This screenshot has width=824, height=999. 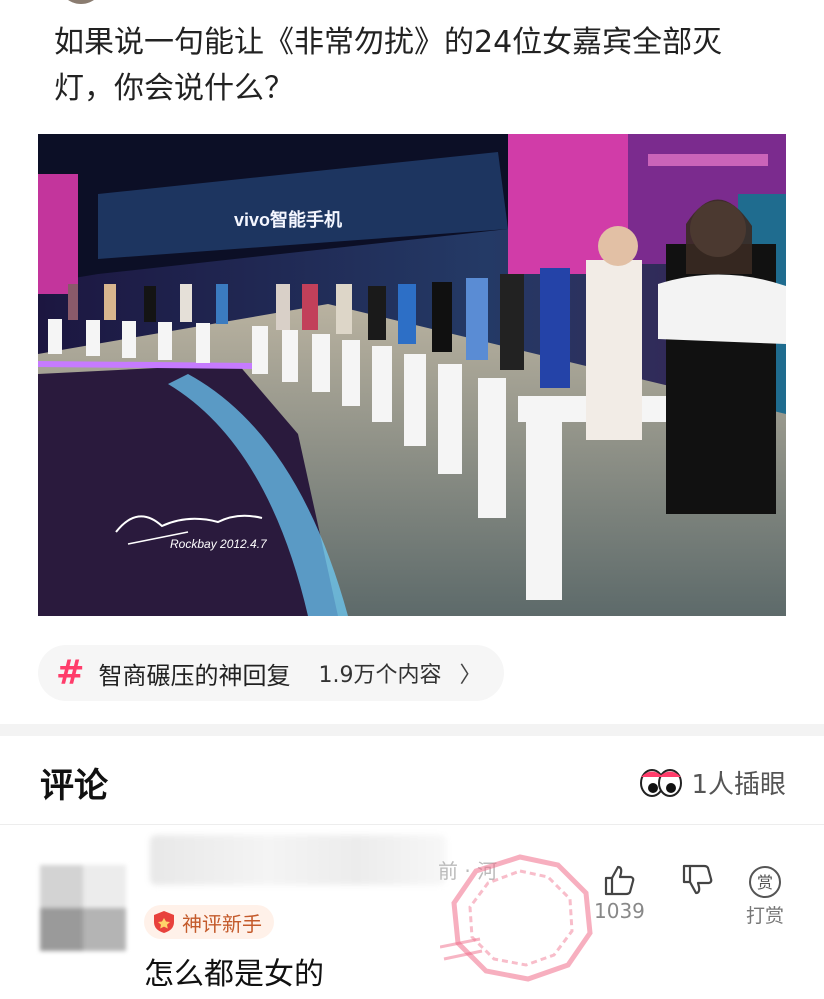 I want to click on svg-text: 赏, so click(x=765, y=882).